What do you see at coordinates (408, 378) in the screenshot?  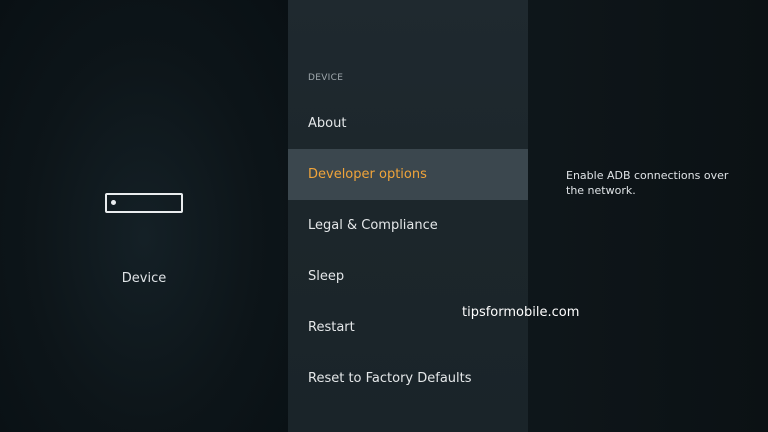 I see `menu-item-reset-factory-defaults: Reset to Factory Defaults` at bounding box center [408, 378].